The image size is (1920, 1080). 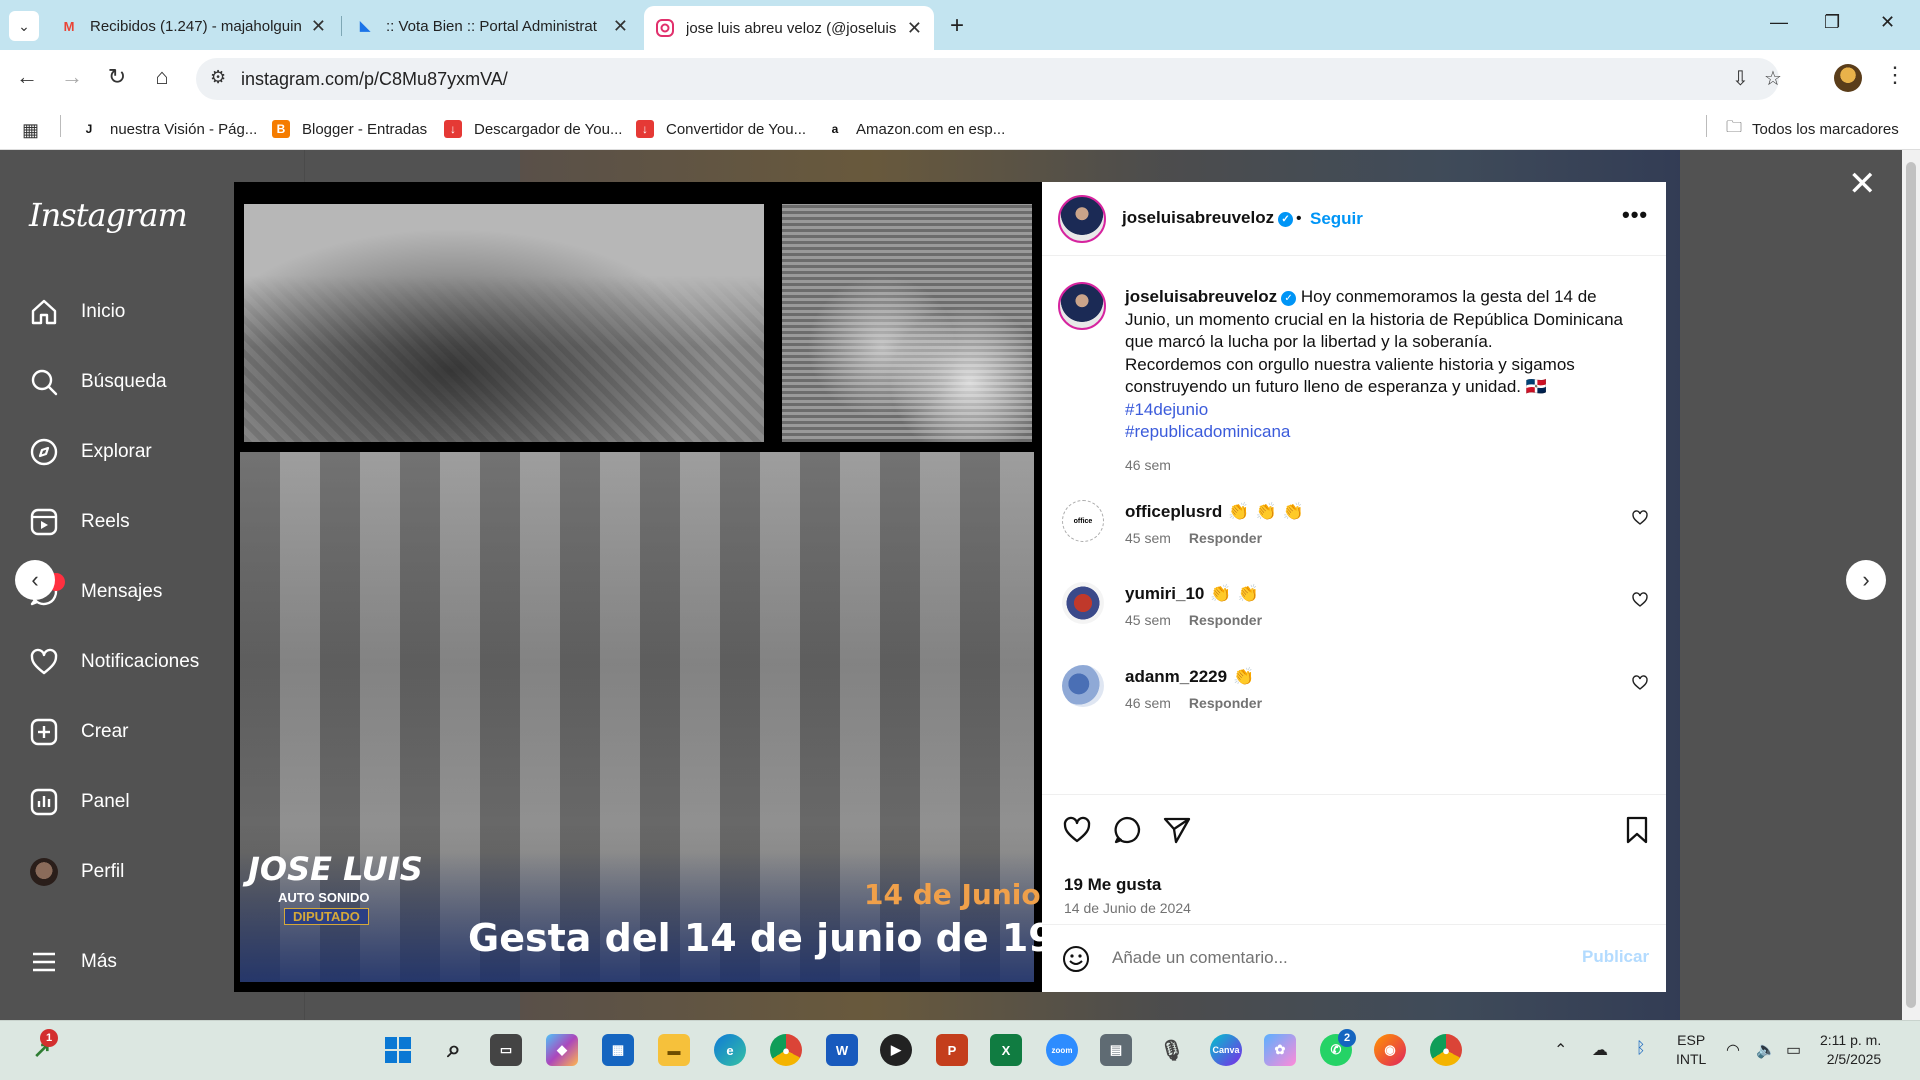 I want to click on next-post-button: ›, so click(x=1866, y=580).